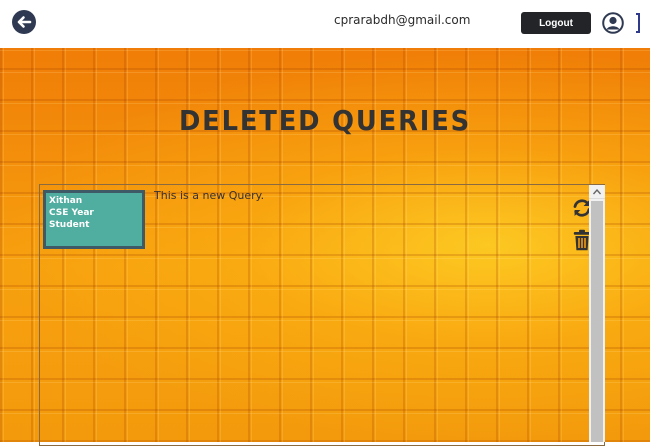 This screenshot has width=650, height=446. Describe the element at coordinates (69, 225) in the screenshot. I see `user-role: Student` at that location.